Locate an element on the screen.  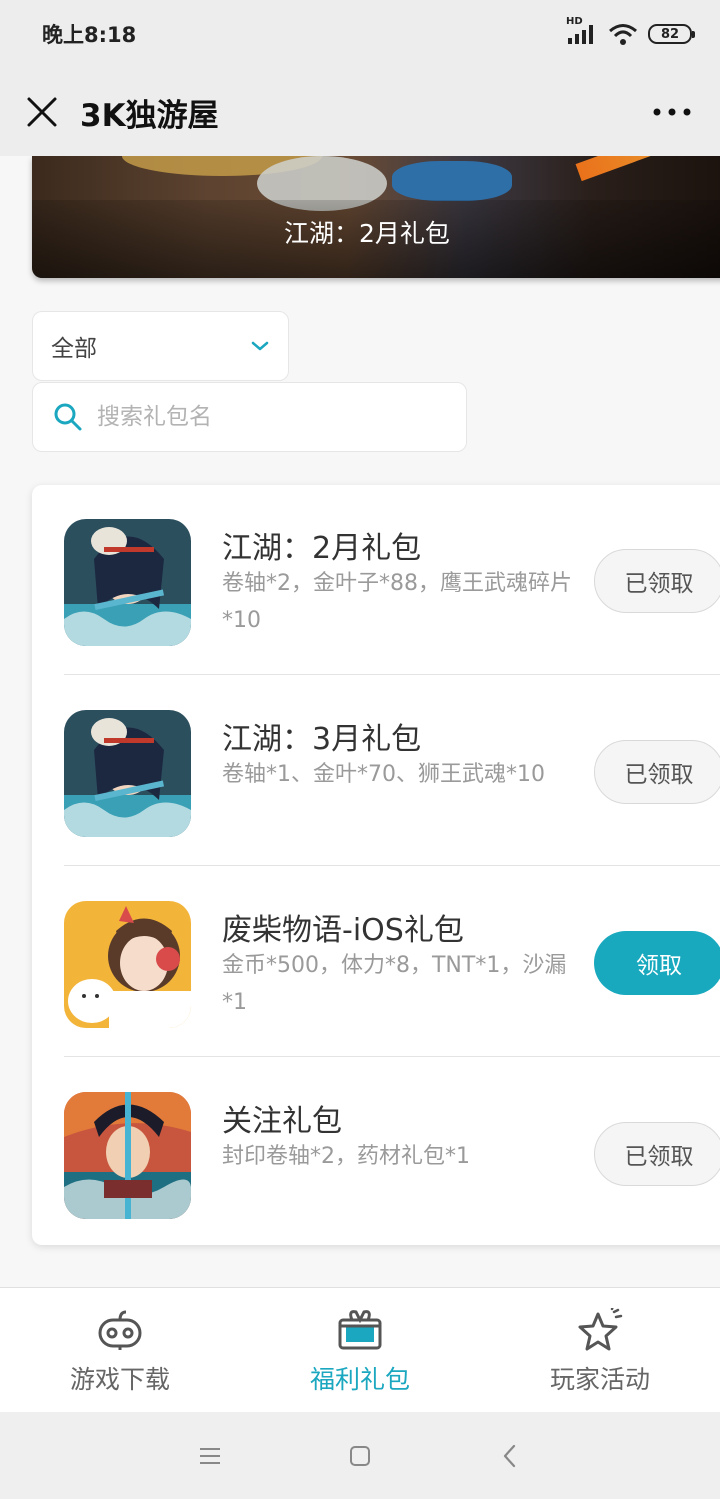
signal-icon: HD is located at coordinates (582, 31).